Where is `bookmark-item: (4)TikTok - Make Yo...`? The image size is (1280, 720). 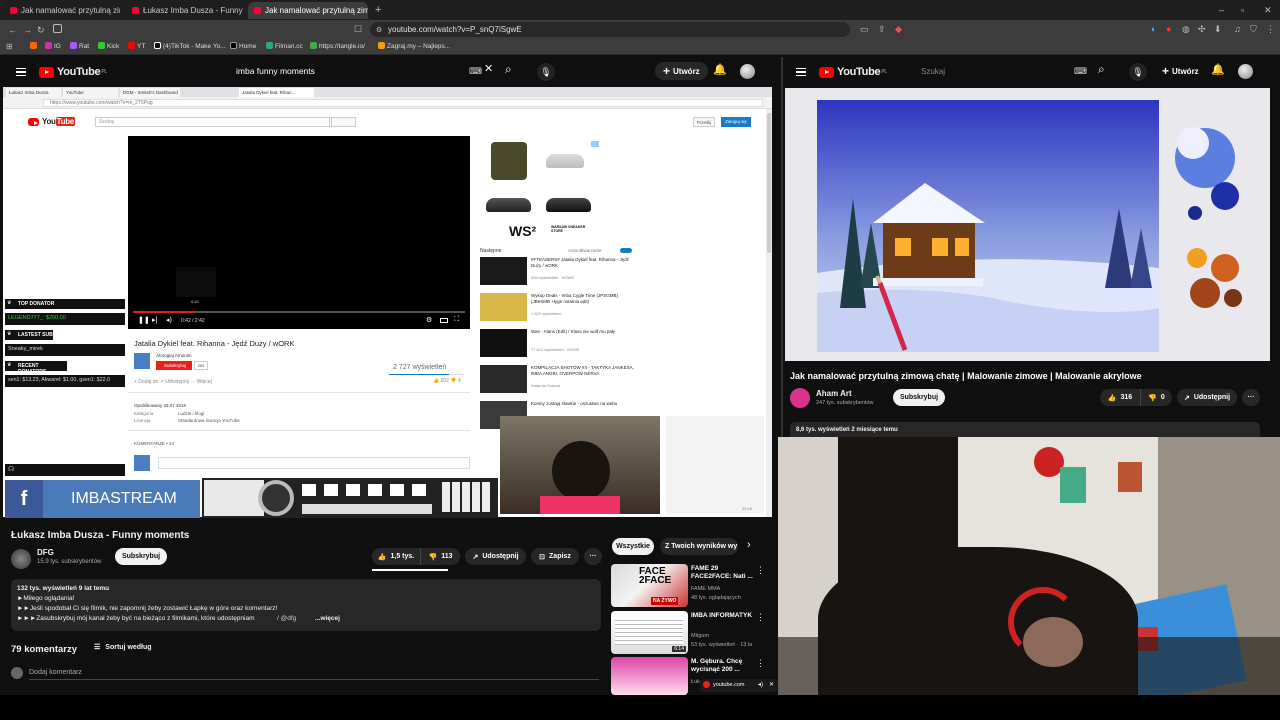
bookmark-item: (4)TikTok - Make Yo... is located at coordinates (190, 46).